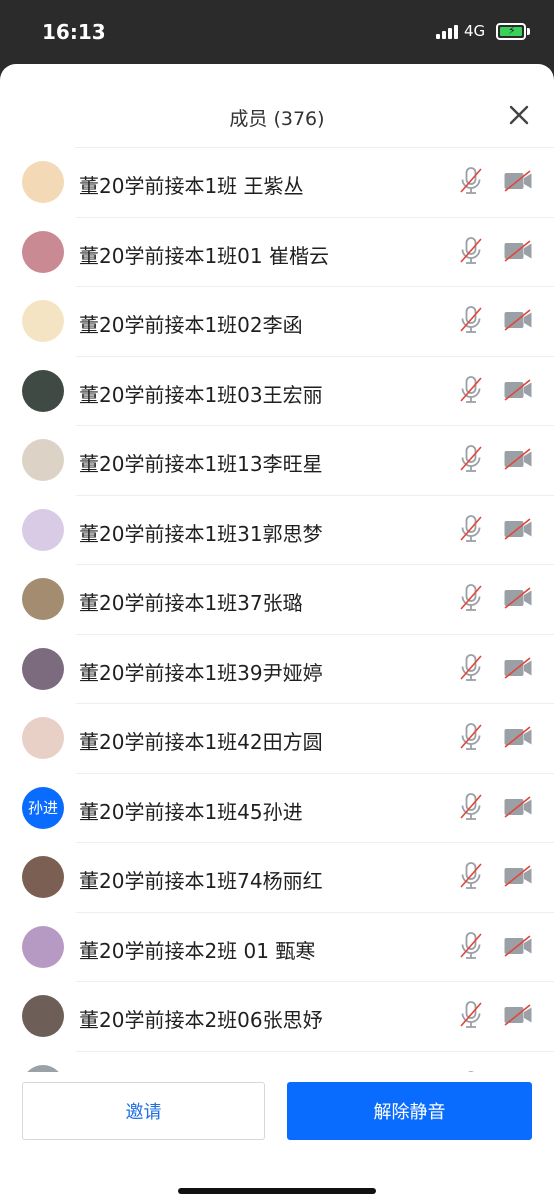 The image size is (554, 1198). I want to click on sheet-header: 成员 (376), so click(314, 106).